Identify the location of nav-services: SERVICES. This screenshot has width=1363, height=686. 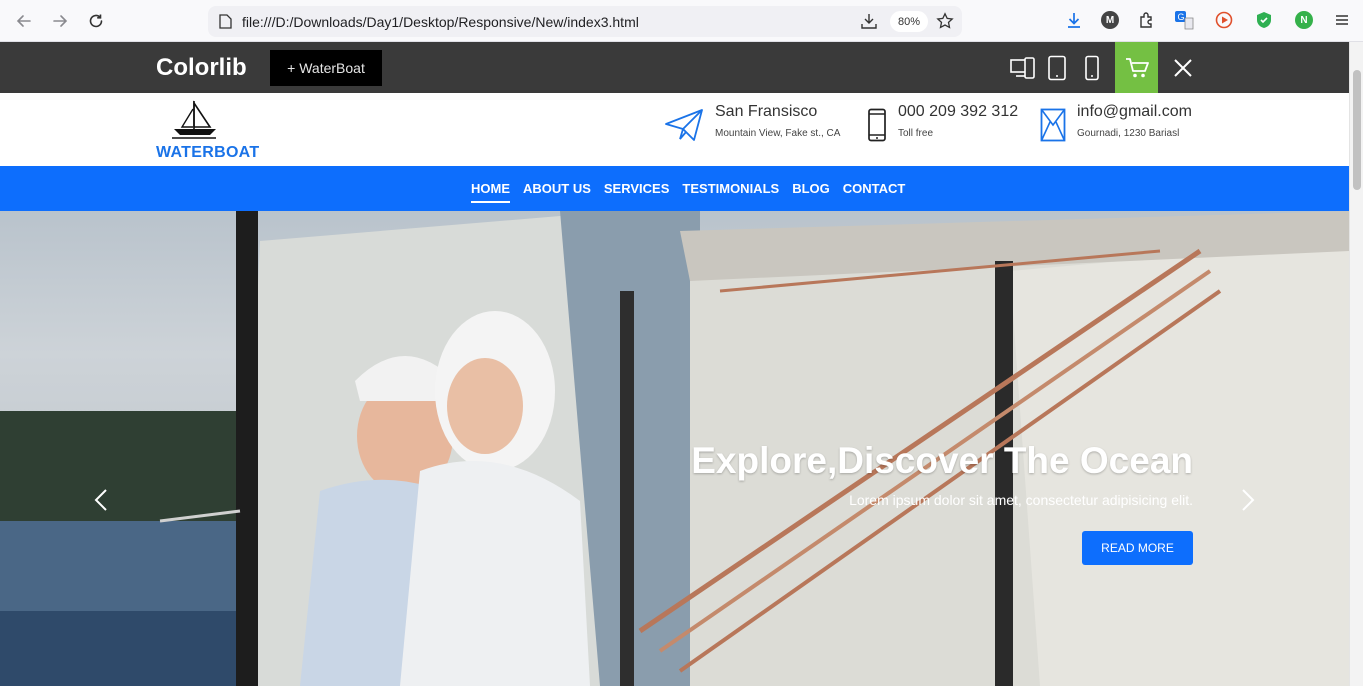
(637, 188).